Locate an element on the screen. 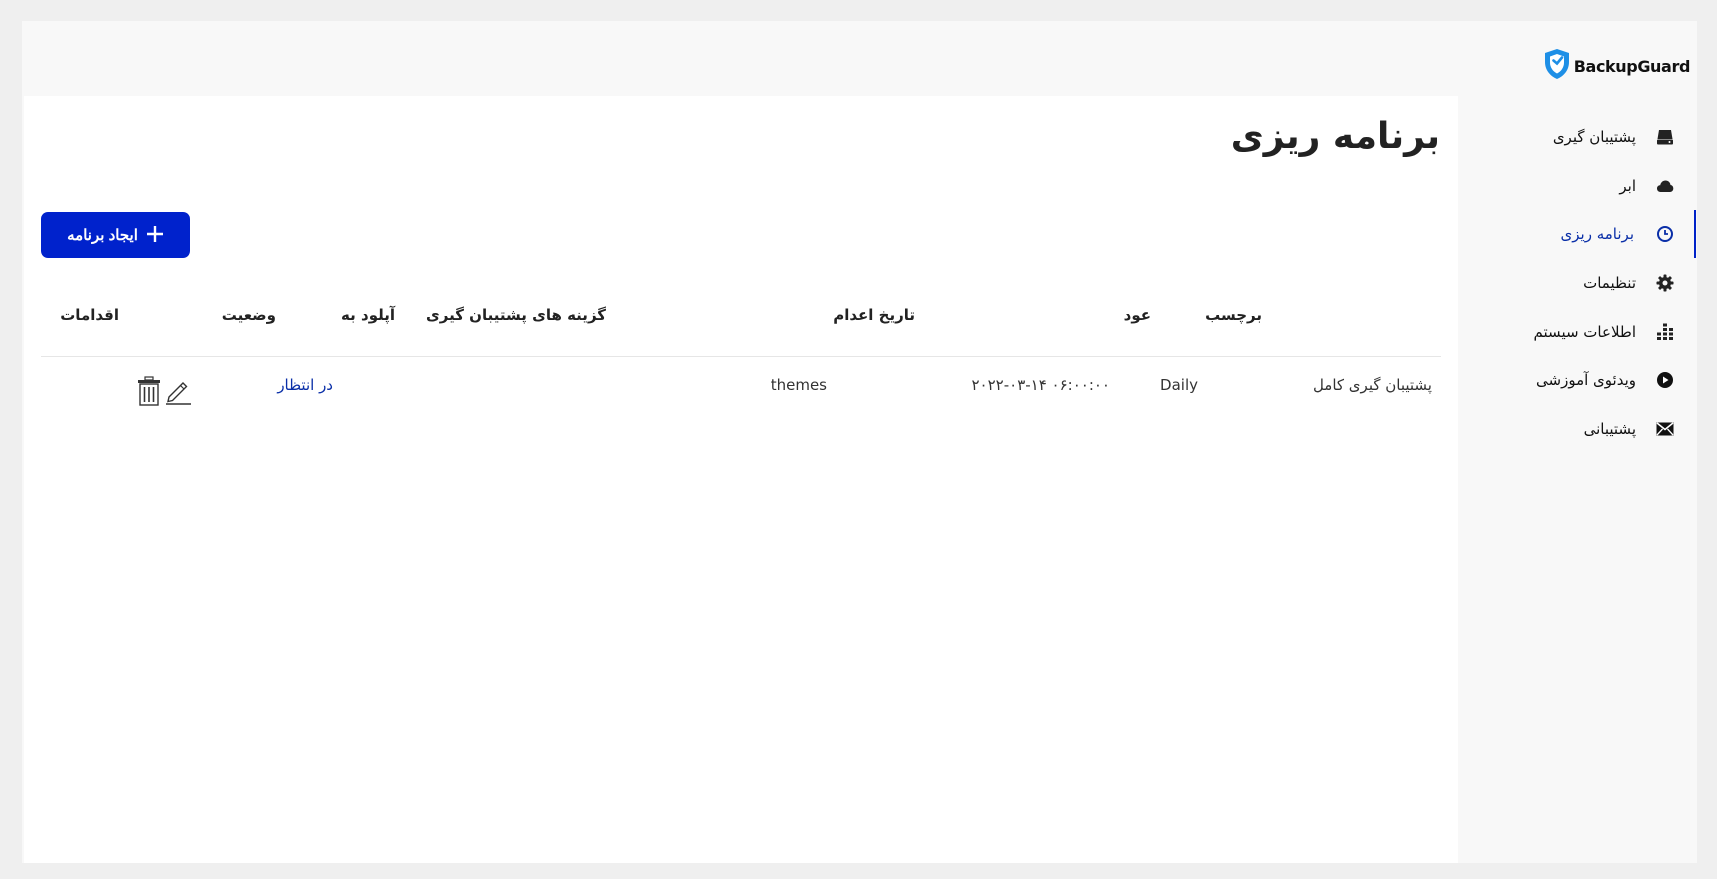 The height and width of the screenshot is (879, 1717). sidebar-item-backup: پشتیبان گیری is located at coordinates (1578, 137).